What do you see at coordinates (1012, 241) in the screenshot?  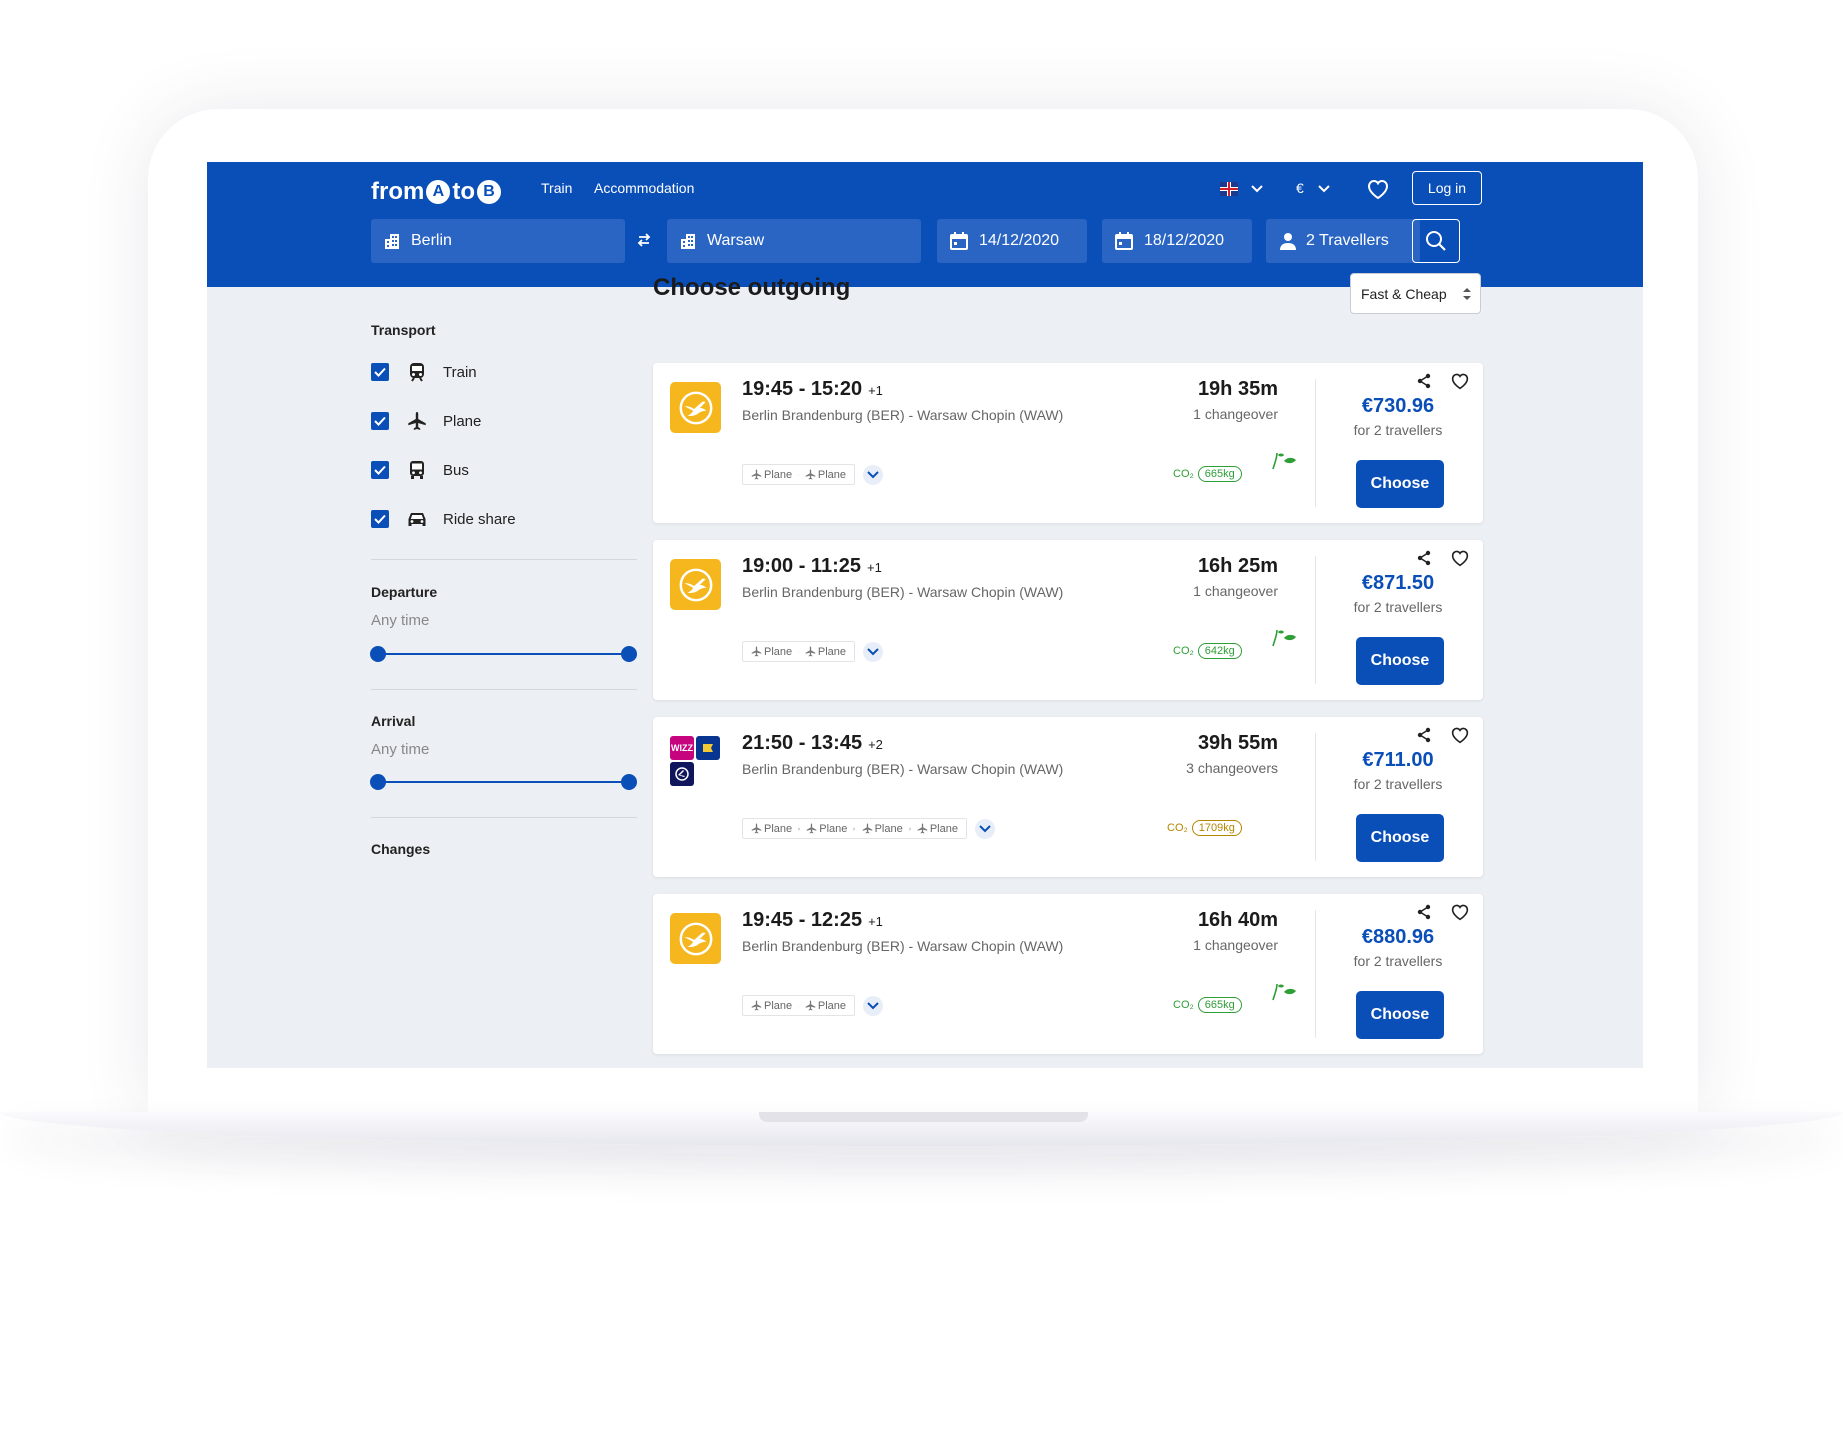 I see `depart-date-field: 14/12/2020` at bounding box center [1012, 241].